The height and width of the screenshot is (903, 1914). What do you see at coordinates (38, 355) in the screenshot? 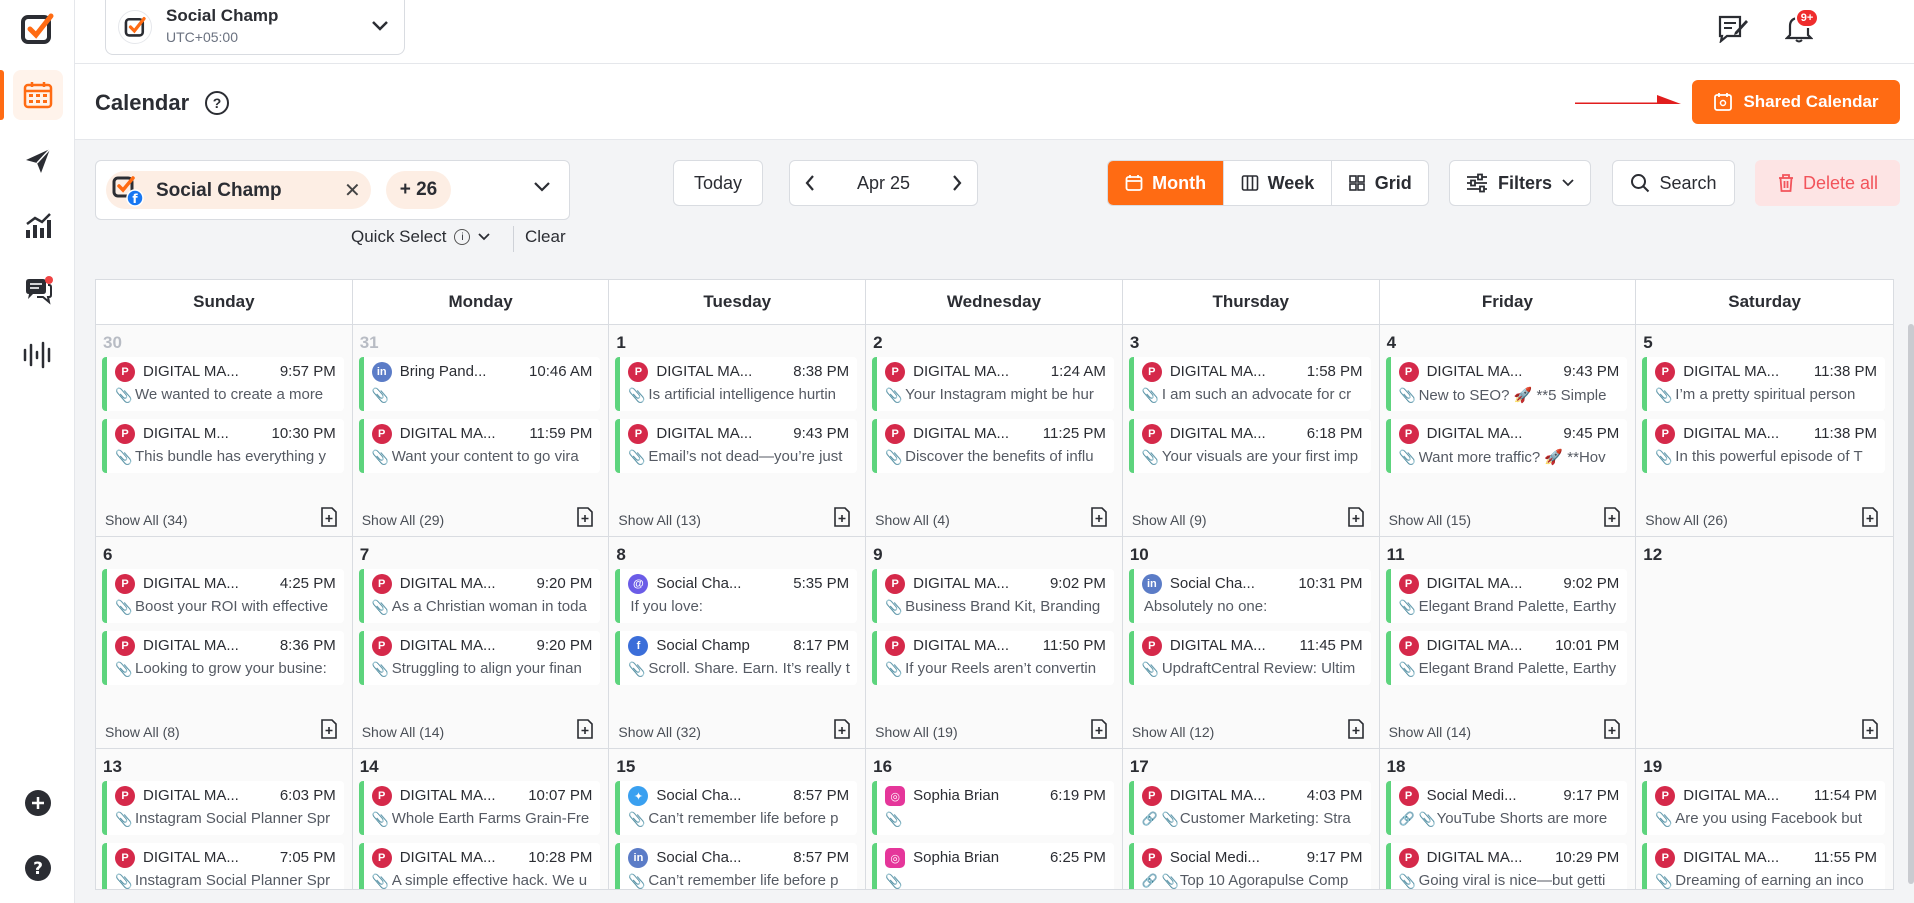
I see `sidebar-item-listening` at bounding box center [38, 355].